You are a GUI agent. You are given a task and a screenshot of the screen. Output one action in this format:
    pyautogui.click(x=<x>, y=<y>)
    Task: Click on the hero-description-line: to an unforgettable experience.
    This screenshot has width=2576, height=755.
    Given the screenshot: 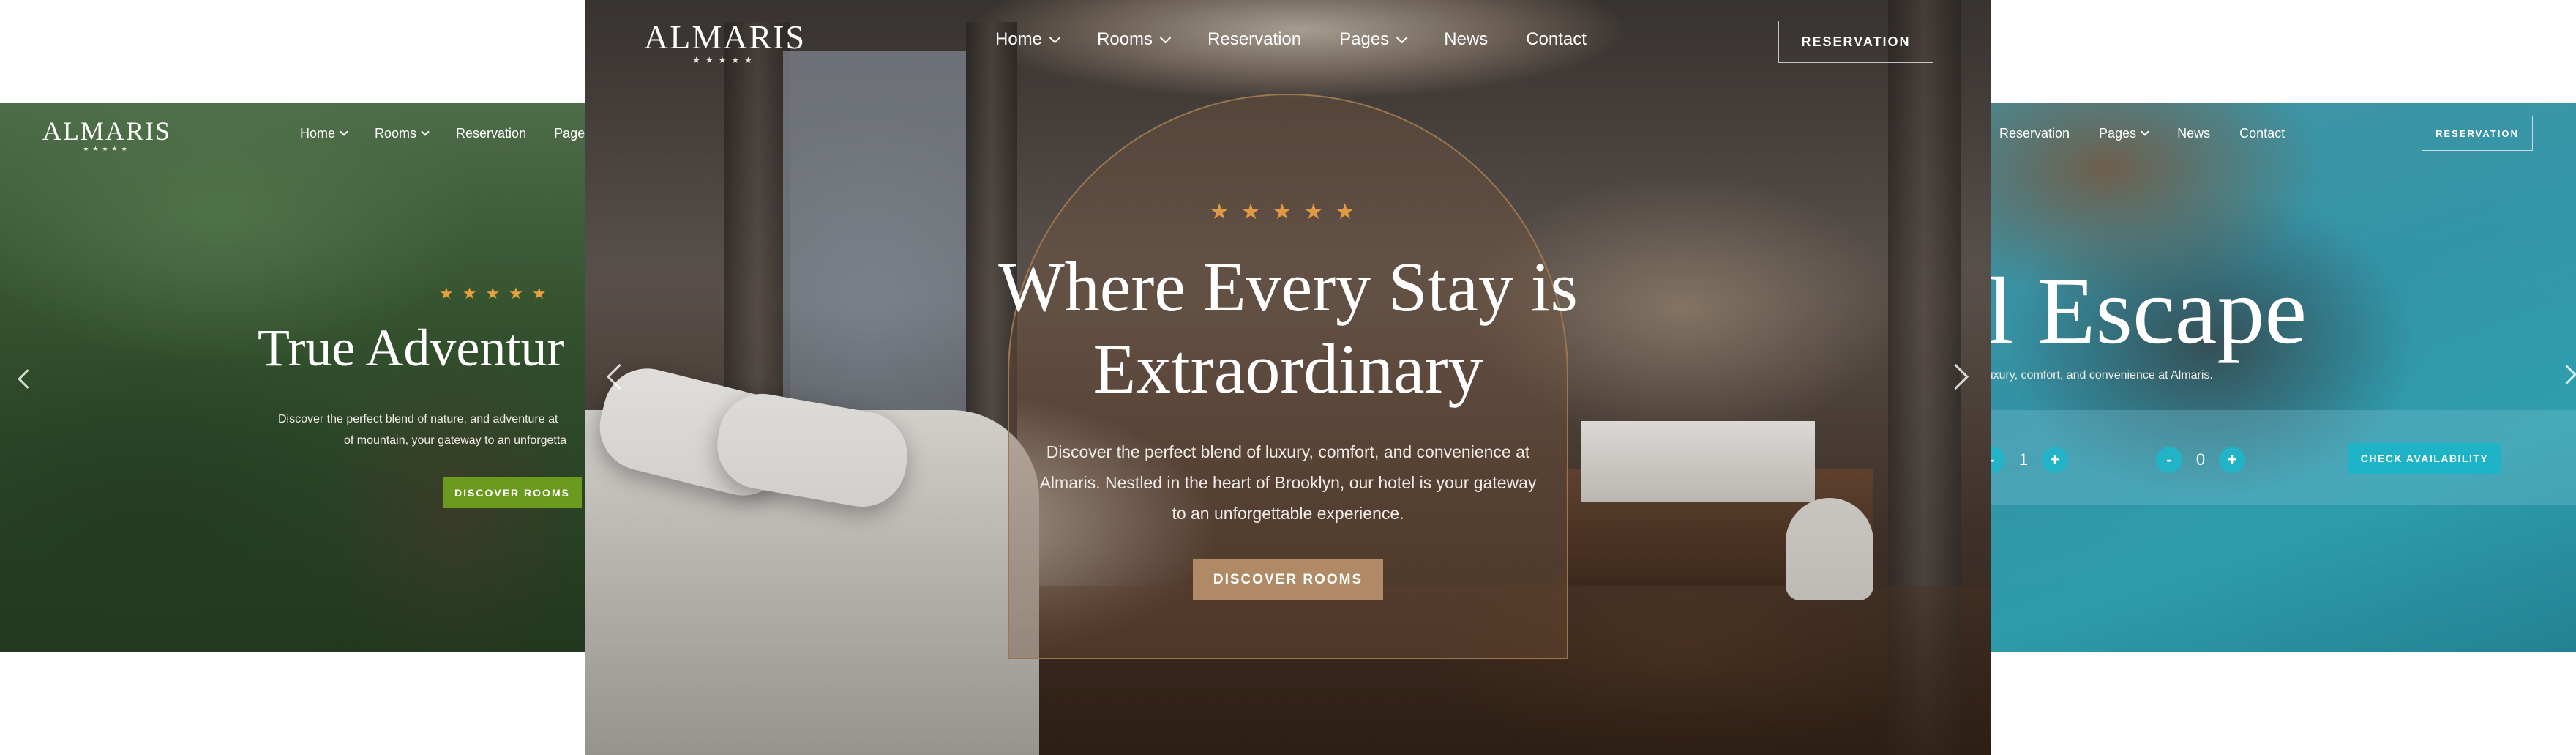 What is the action you would take?
    pyautogui.click(x=1288, y=513)
    